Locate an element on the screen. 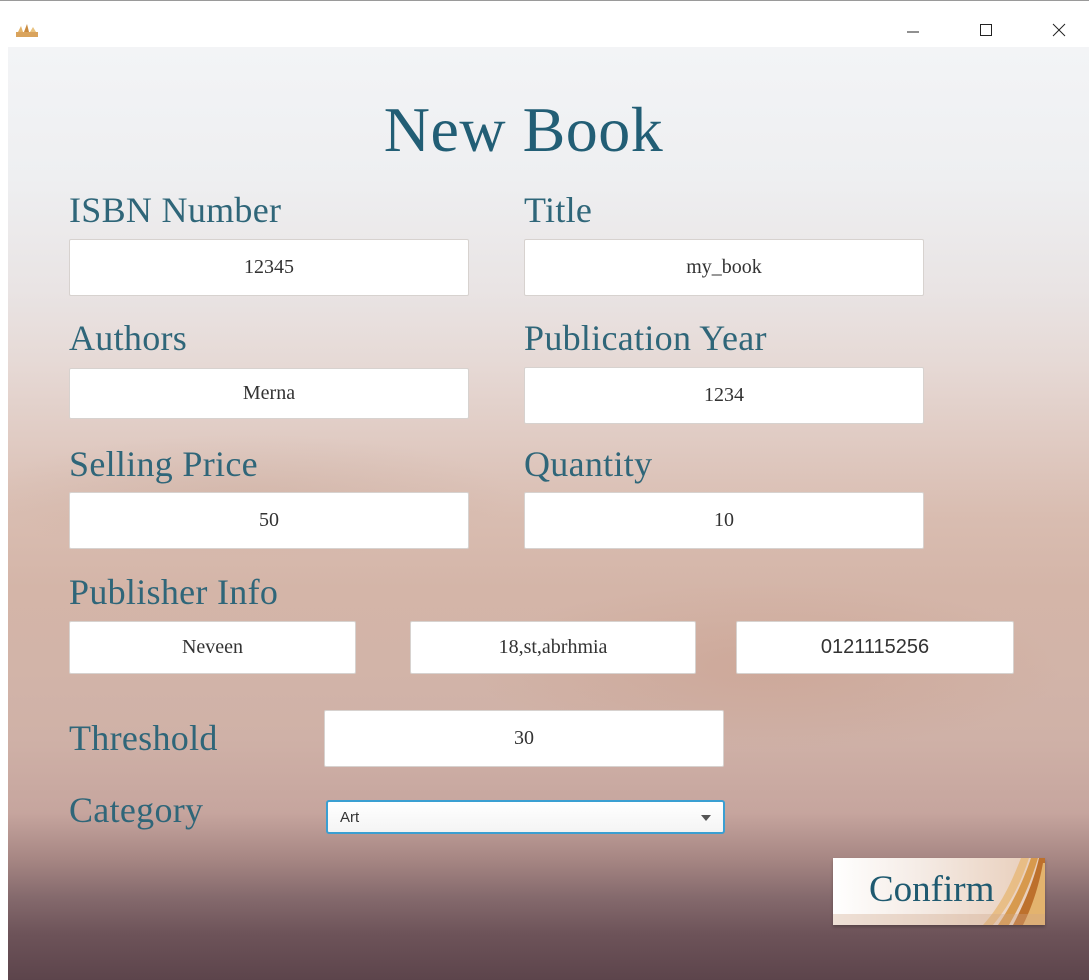 Image resolution: width=1089 pixels, height=980 pixels. publisher-phone-input: 0121115256 is located at coordinates (875, 647).